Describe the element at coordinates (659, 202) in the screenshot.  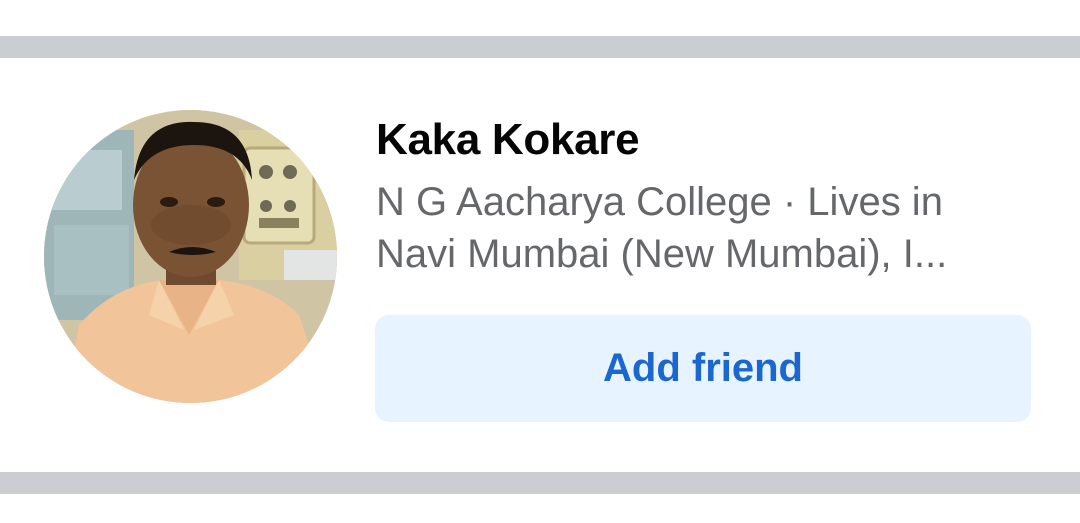
I see `profile-details-line-1: N G Aacharya College · Lives in` at that location.